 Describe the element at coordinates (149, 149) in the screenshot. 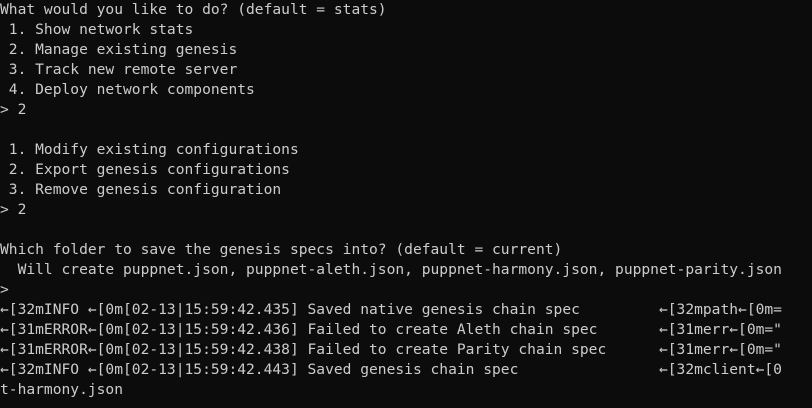

I see `menu-option-modify-configurations: 1. Modify existing configurations` at that location.